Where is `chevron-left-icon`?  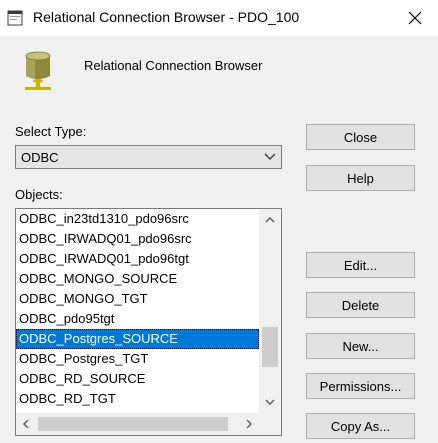
chevron-left-icon is located at coordinates (25, 424).